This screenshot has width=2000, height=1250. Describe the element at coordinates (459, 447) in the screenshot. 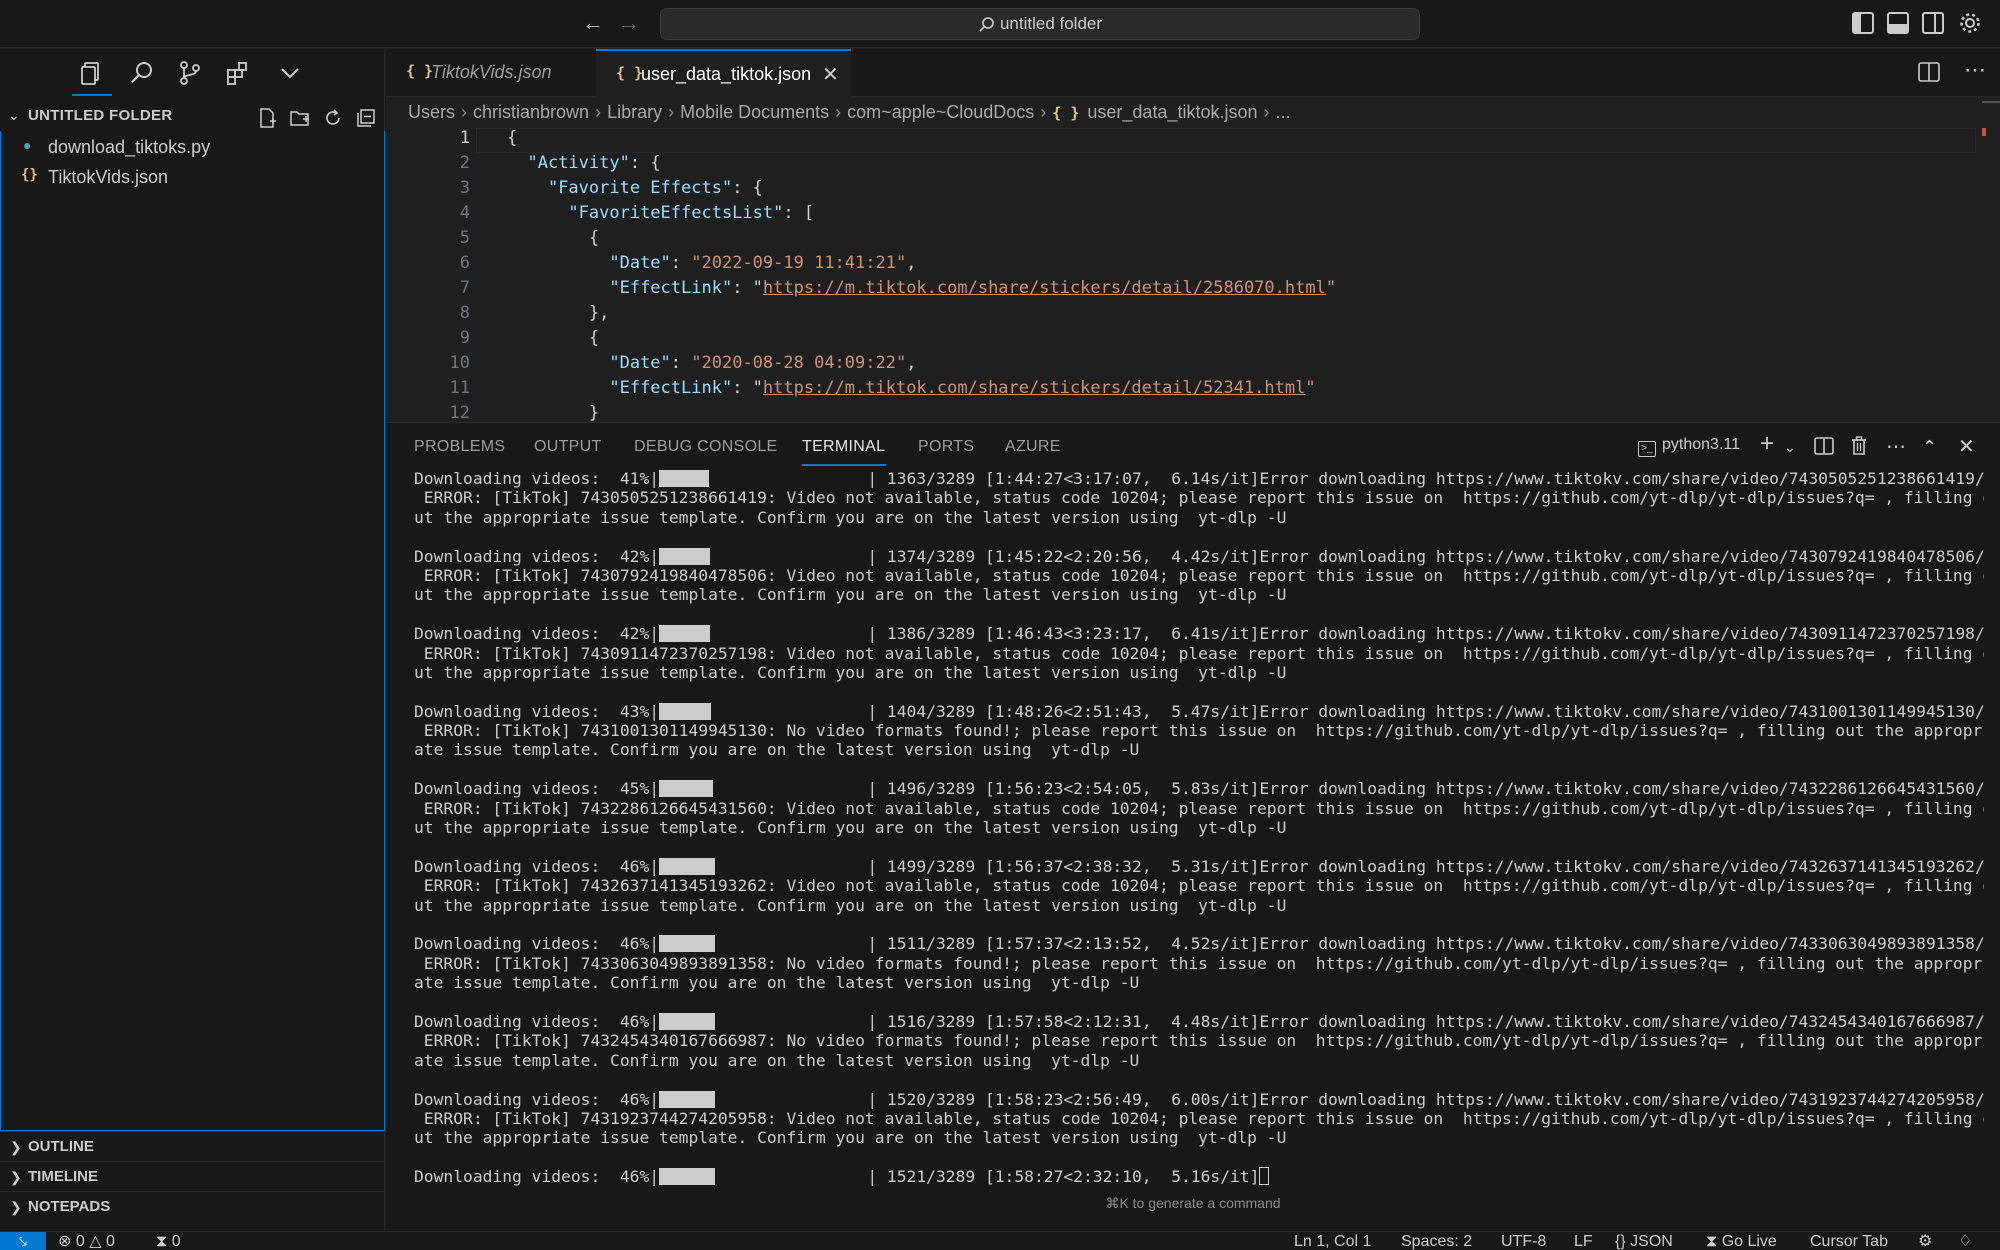

I see `tab-problems: PROBLEMS` at that location.